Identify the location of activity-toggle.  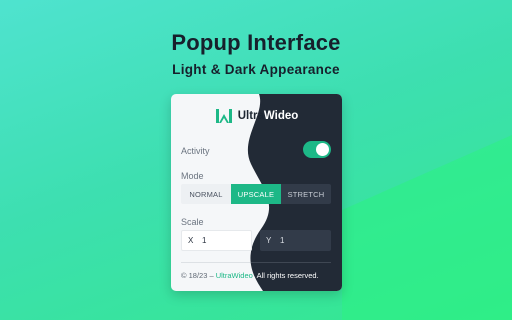
(317, 149).